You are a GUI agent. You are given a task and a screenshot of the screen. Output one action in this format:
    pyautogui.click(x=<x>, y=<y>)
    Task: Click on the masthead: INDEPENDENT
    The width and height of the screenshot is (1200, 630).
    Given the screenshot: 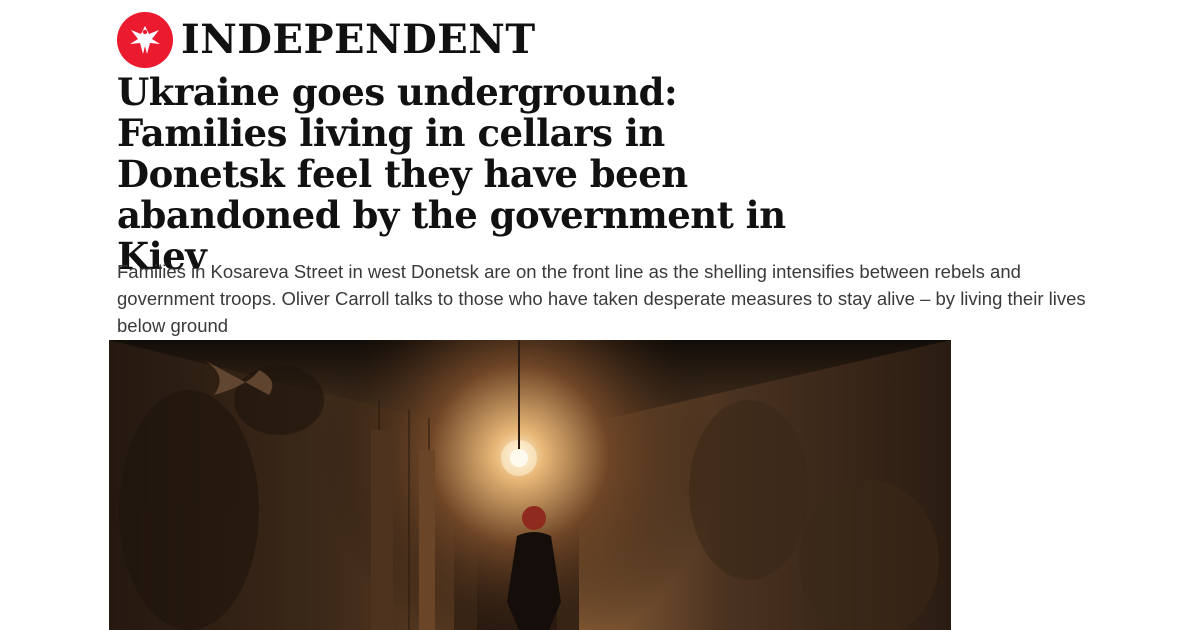 What is the action you would take?
    pyautogui.click(x=326, y=40)
    